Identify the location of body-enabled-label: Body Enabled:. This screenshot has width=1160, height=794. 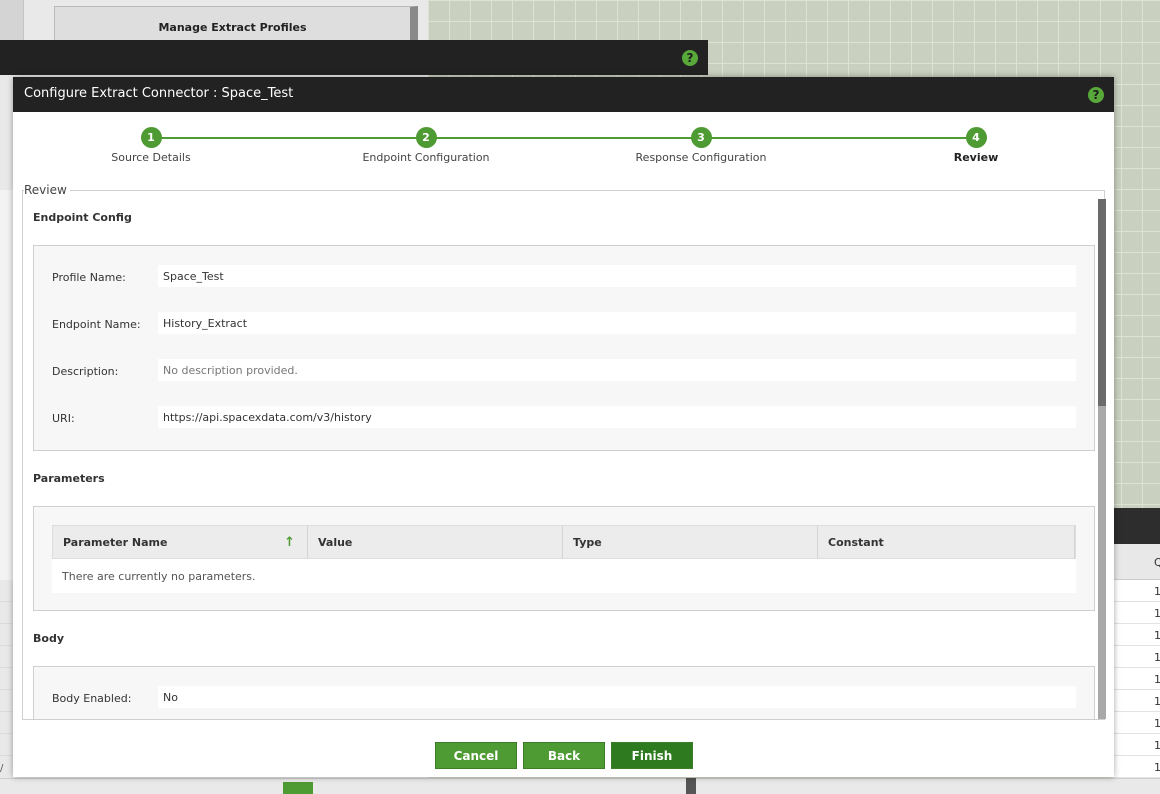
(92, 698).